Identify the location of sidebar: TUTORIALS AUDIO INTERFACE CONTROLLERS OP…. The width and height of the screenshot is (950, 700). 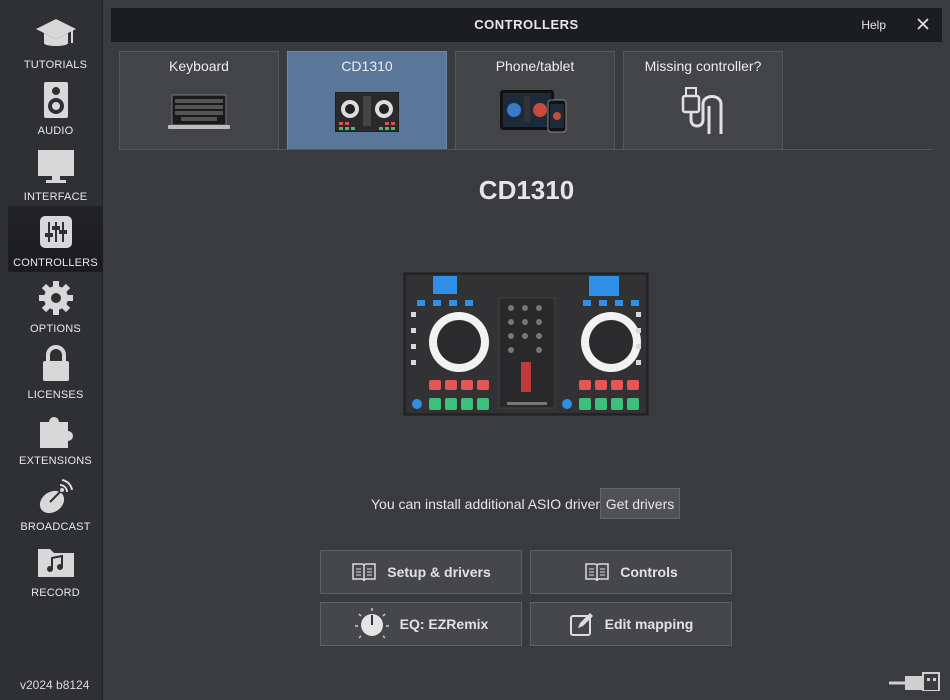
(51, 350).